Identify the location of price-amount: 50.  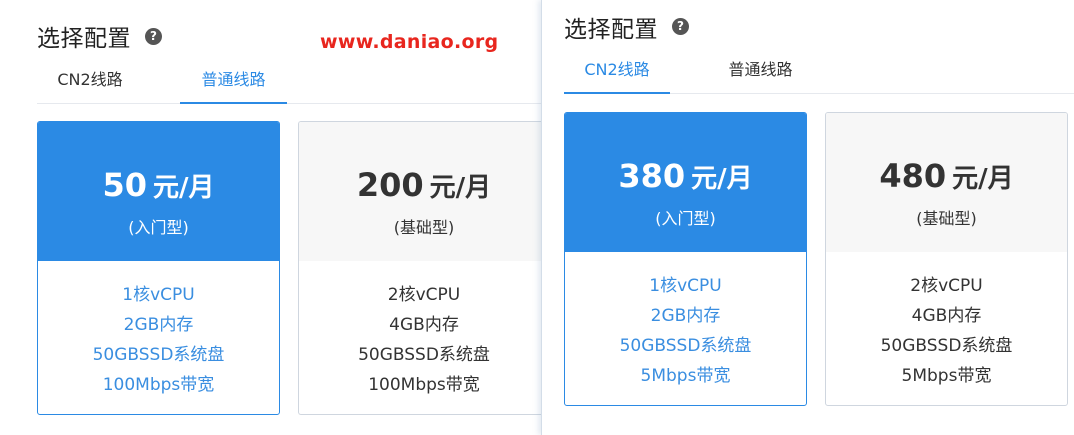
(125, 185).